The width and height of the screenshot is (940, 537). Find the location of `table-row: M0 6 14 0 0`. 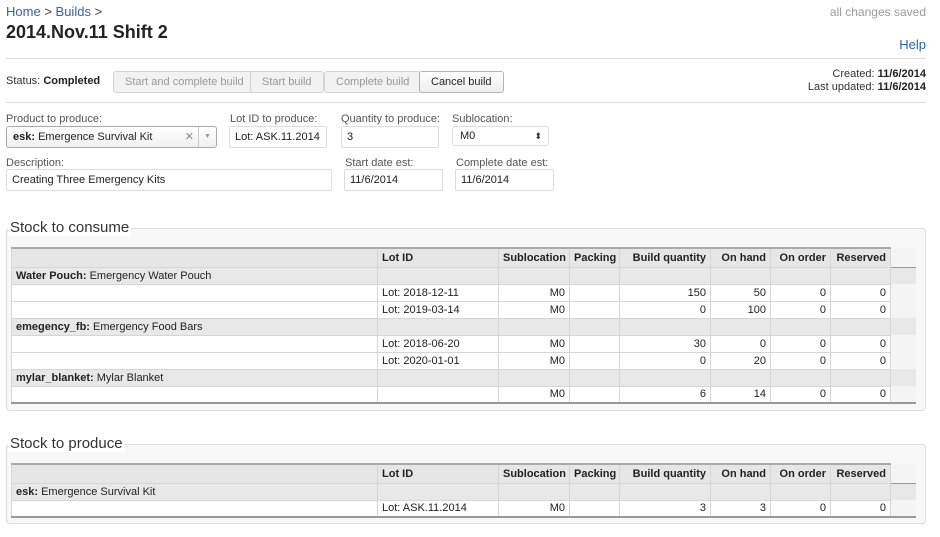

table-row: M0 6 14 0 0 is located at coordinates (463, 394).